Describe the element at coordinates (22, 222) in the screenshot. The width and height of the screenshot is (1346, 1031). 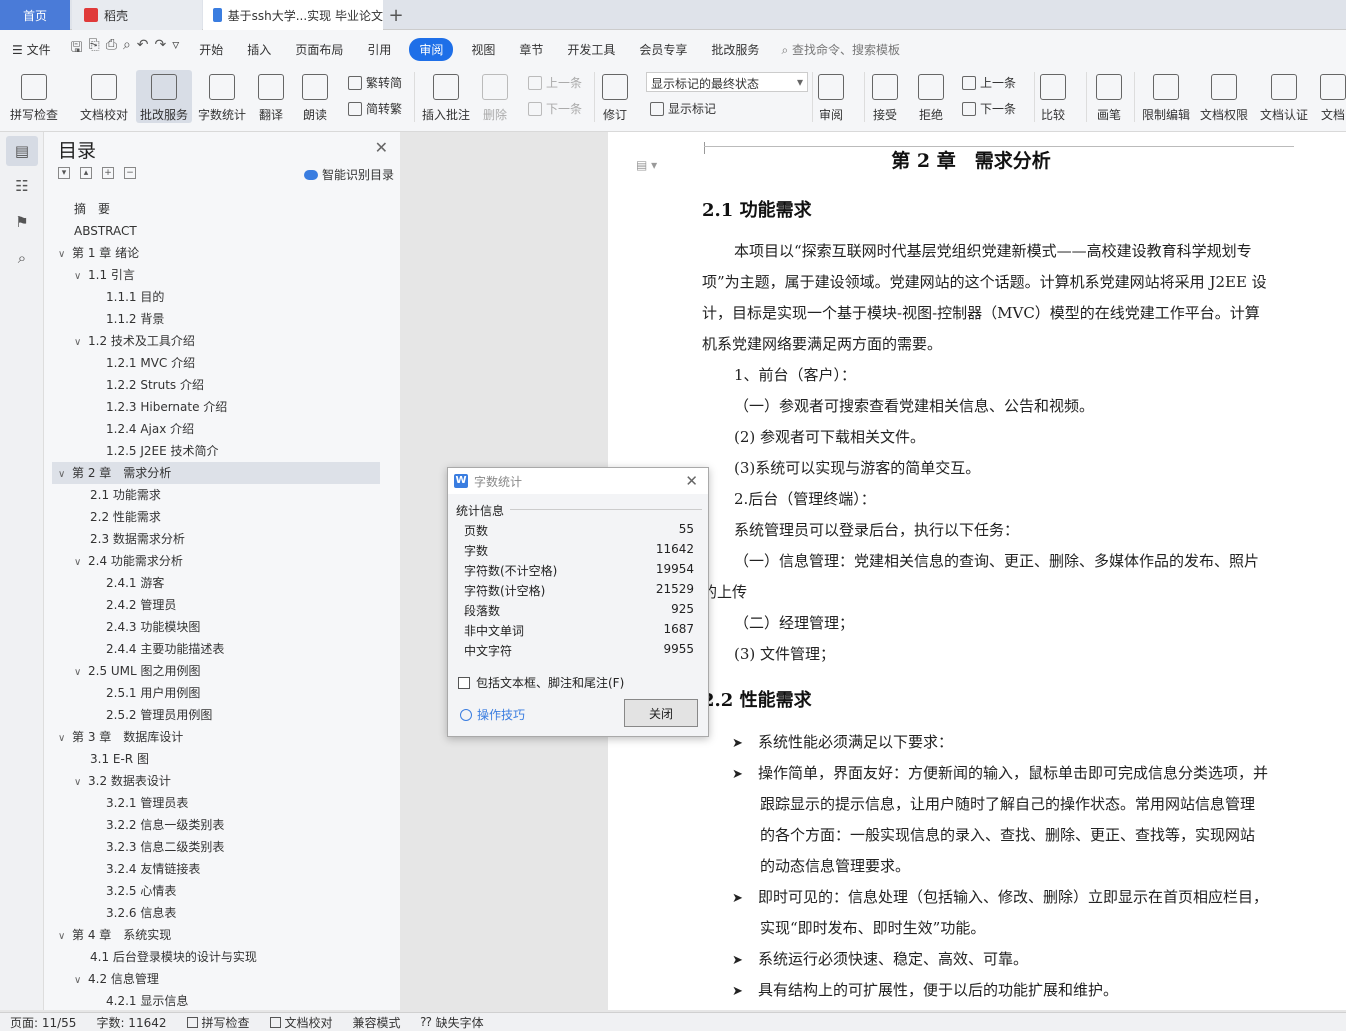
I see `bookmark-icon: ⚑` at that location.